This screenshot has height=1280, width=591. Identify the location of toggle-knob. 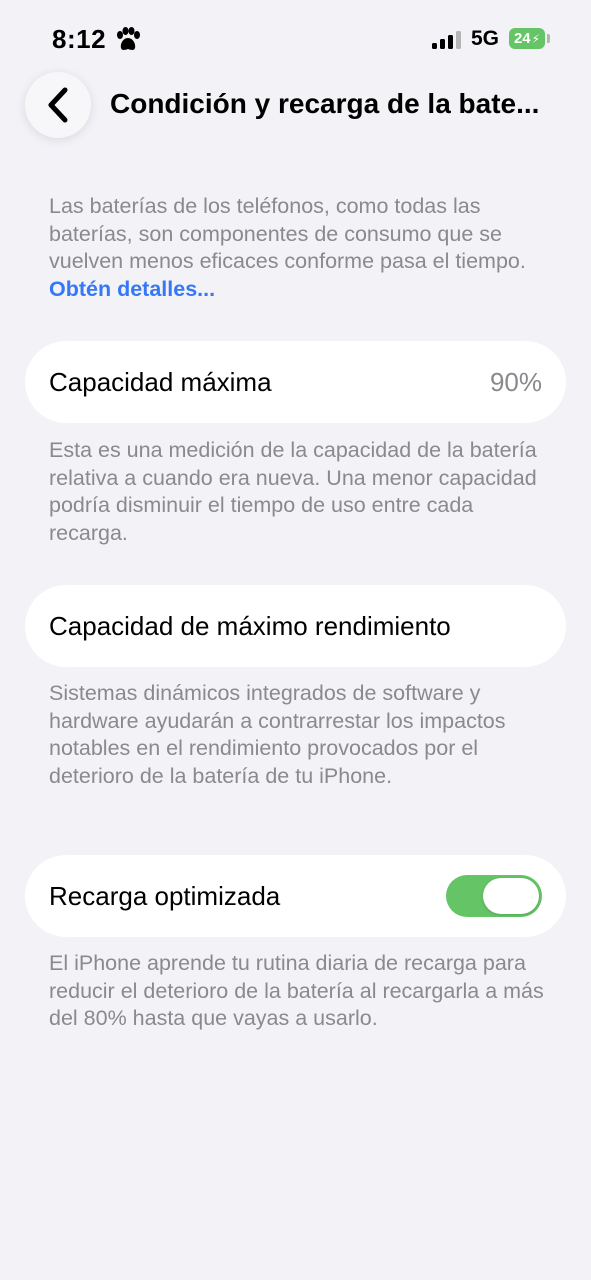
(511, 896).